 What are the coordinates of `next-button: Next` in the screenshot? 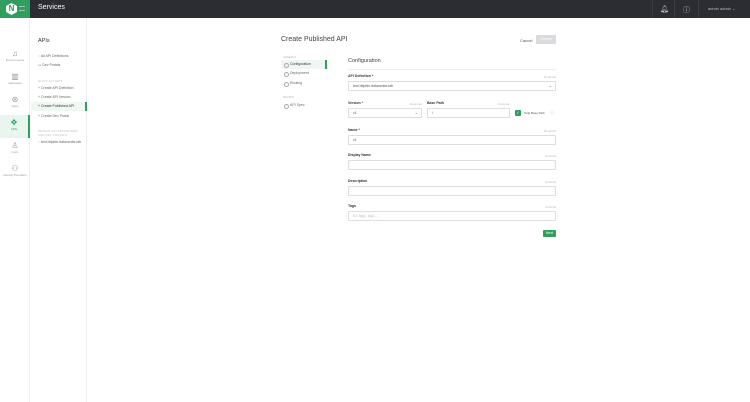 It's located at (549, 233).